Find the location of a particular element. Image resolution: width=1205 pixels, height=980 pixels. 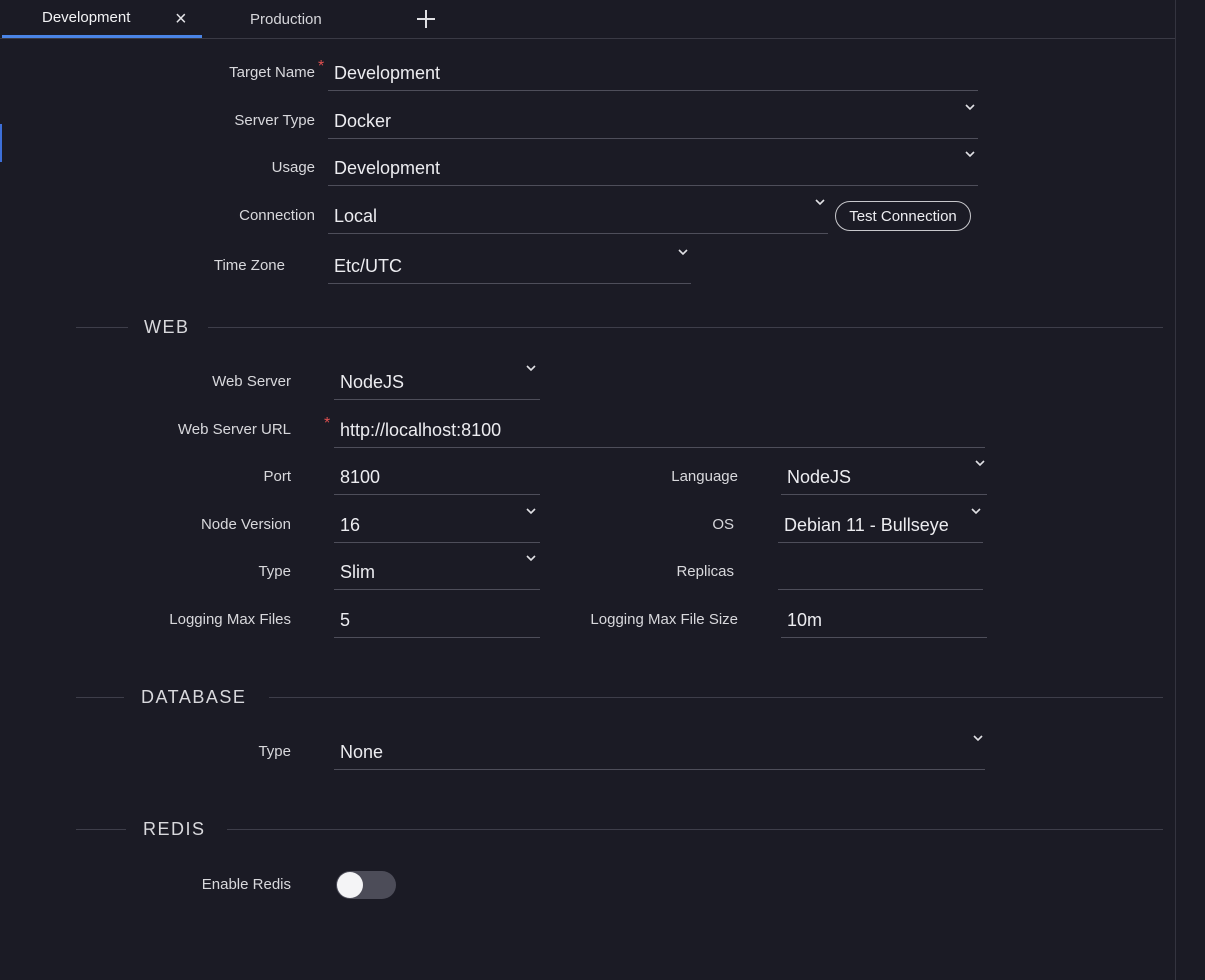

enable-redis-label: Enable Redis is located at coordinates (246, 884).